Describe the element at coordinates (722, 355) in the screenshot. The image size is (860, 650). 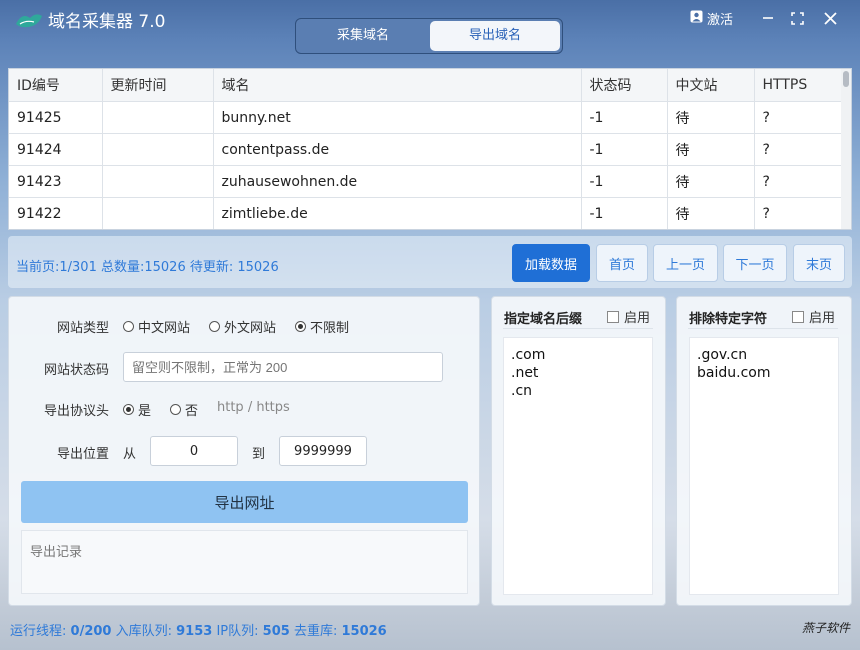
I see `list-item: .gov.cn` at that location.